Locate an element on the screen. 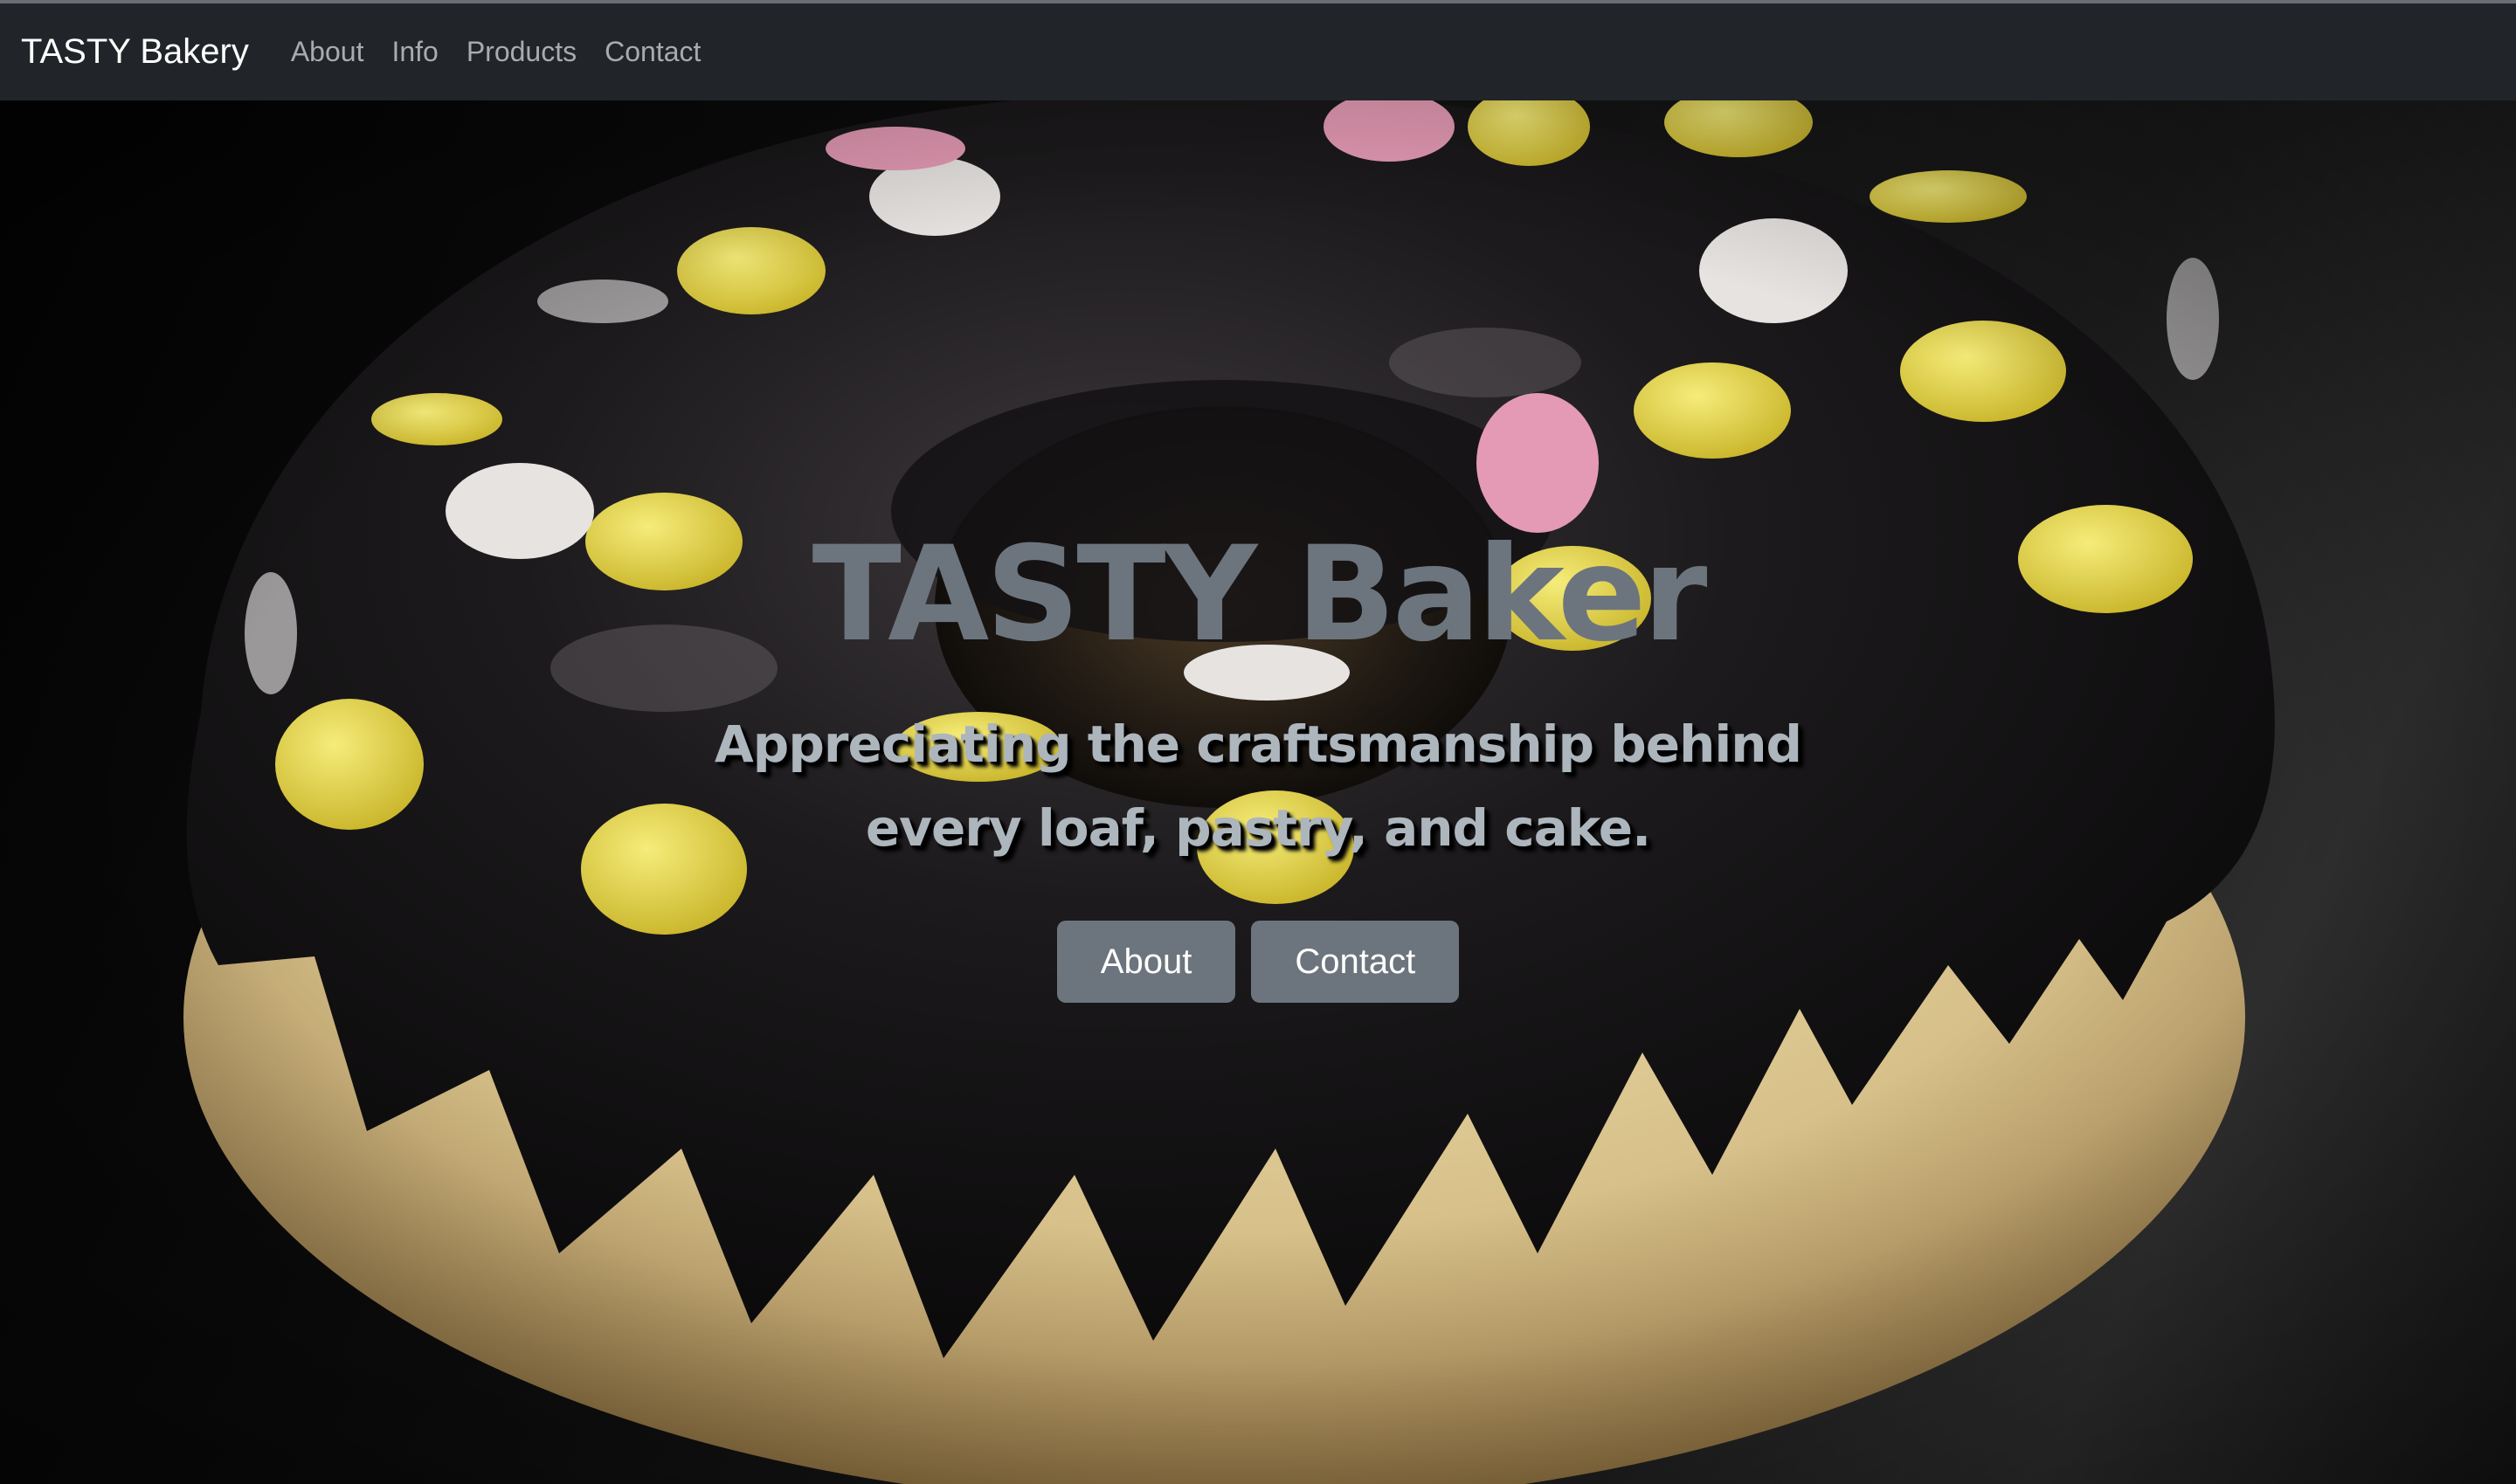 Image resolution: width=2516 pixels, height=1484 pixels. hero-buttons: About Contact is located at coordinates (1258, 961).